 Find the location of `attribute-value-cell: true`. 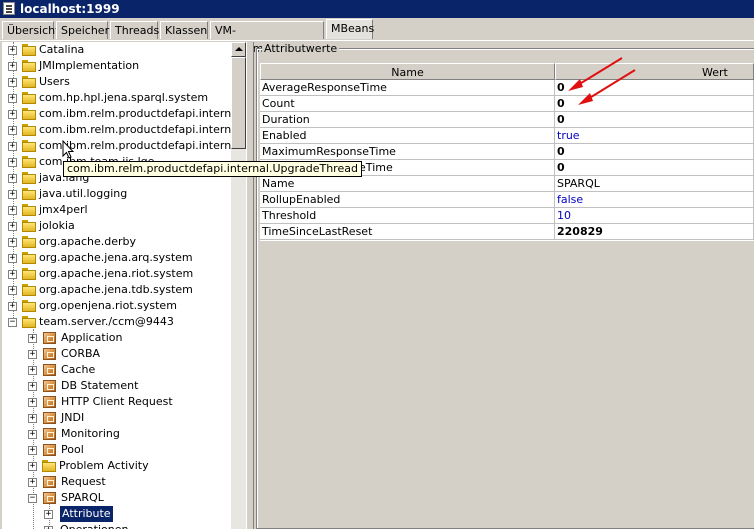

attribute-value-cell: true is located at coordinates (654, 136).